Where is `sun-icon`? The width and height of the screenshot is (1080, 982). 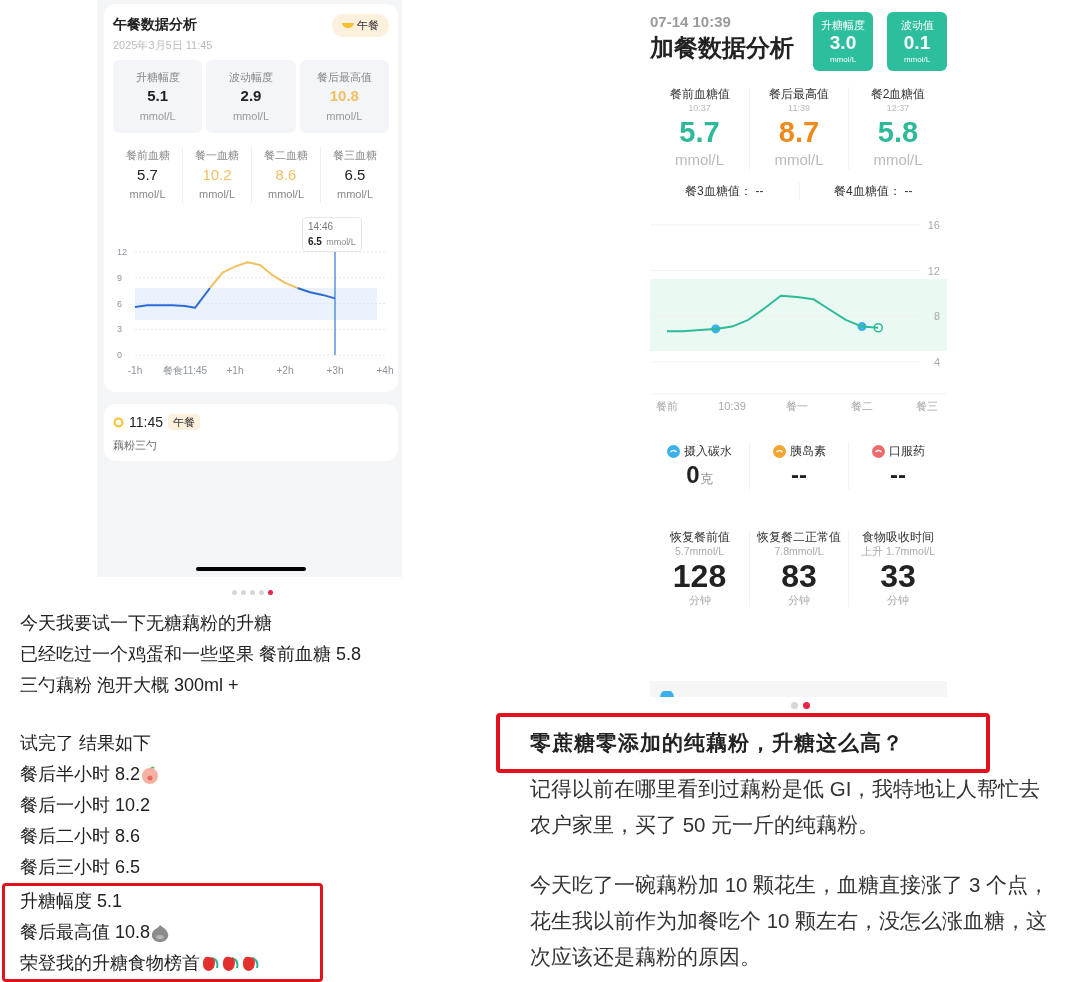
sun-icon is located at coordinates (118, 422).